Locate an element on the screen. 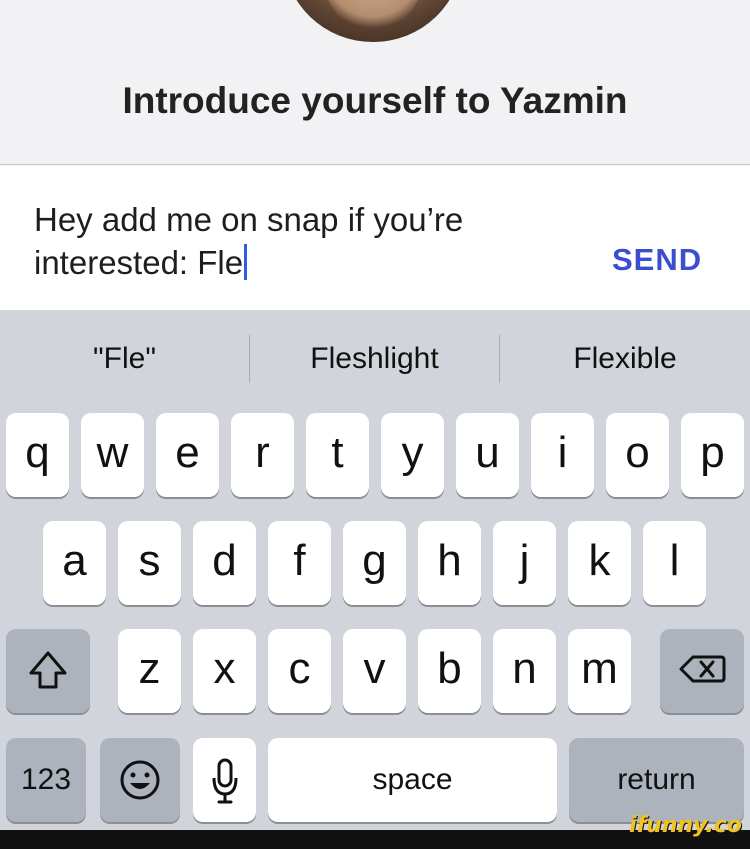  key-d: d is located at coordinates (224, 563).